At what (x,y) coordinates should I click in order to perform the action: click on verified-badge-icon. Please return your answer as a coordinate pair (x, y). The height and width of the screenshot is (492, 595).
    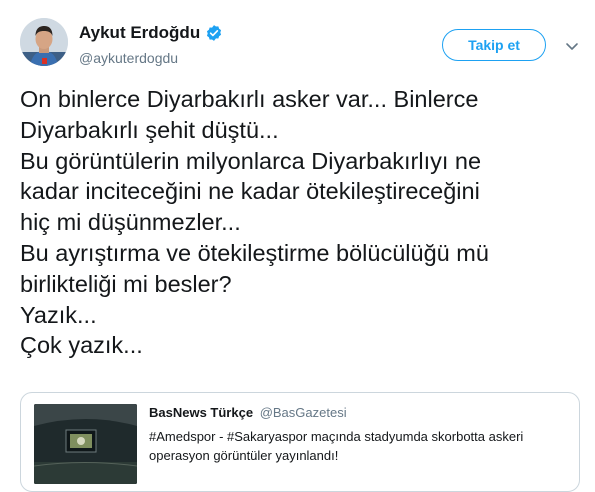
    Looking at the image, I should click on (214, 33).